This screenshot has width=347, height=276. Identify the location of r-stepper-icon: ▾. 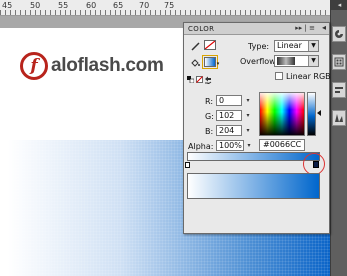
(248, 100).